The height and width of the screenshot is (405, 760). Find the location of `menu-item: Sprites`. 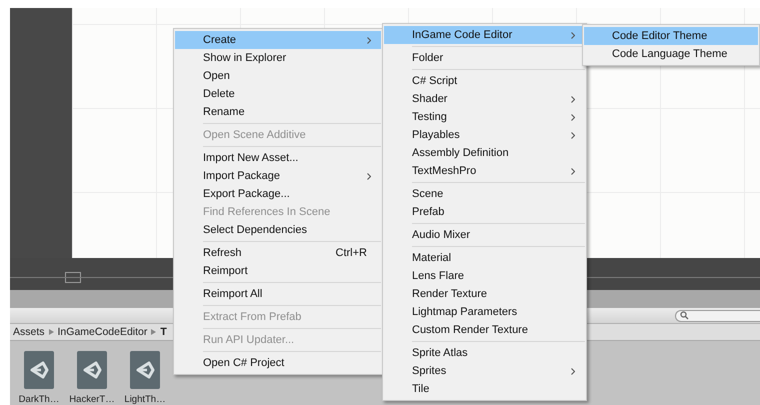

menu-item: Sprites is located at coordinates (484, 371).